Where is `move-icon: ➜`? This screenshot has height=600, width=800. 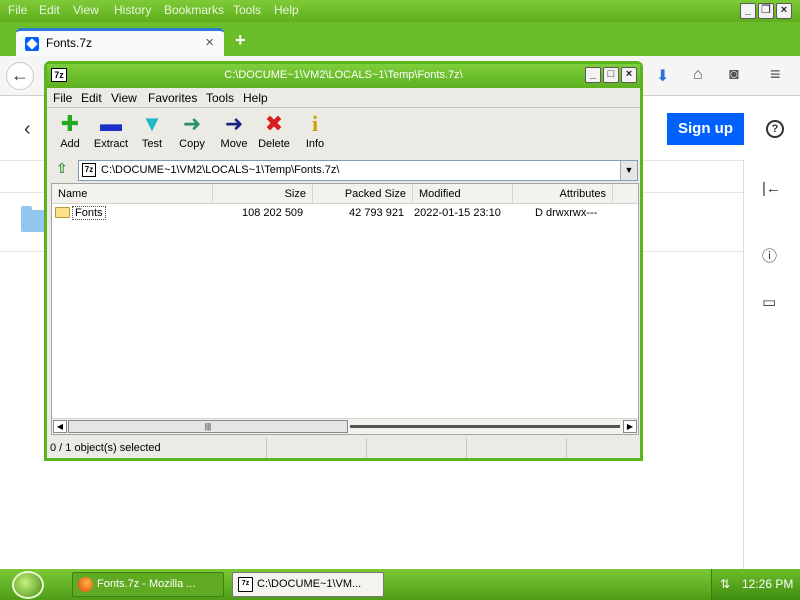
move-icon: ➜ is located at coordinates (234, 123).